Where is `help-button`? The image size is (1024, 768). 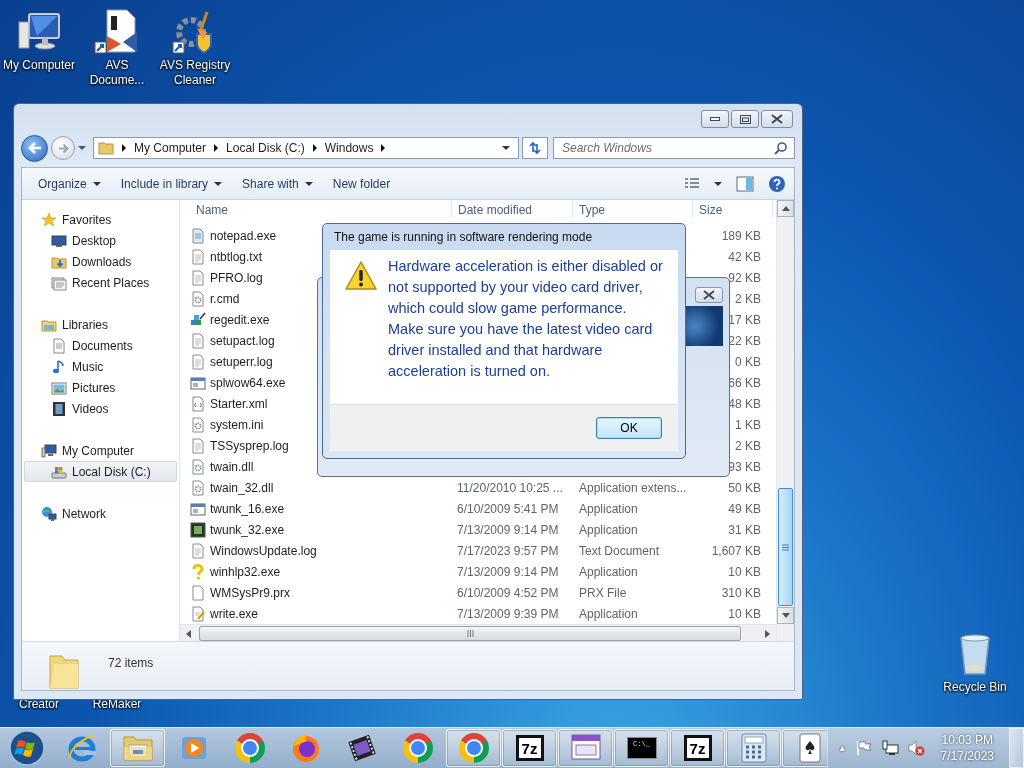 help-button is located at coordinates (777, 183).